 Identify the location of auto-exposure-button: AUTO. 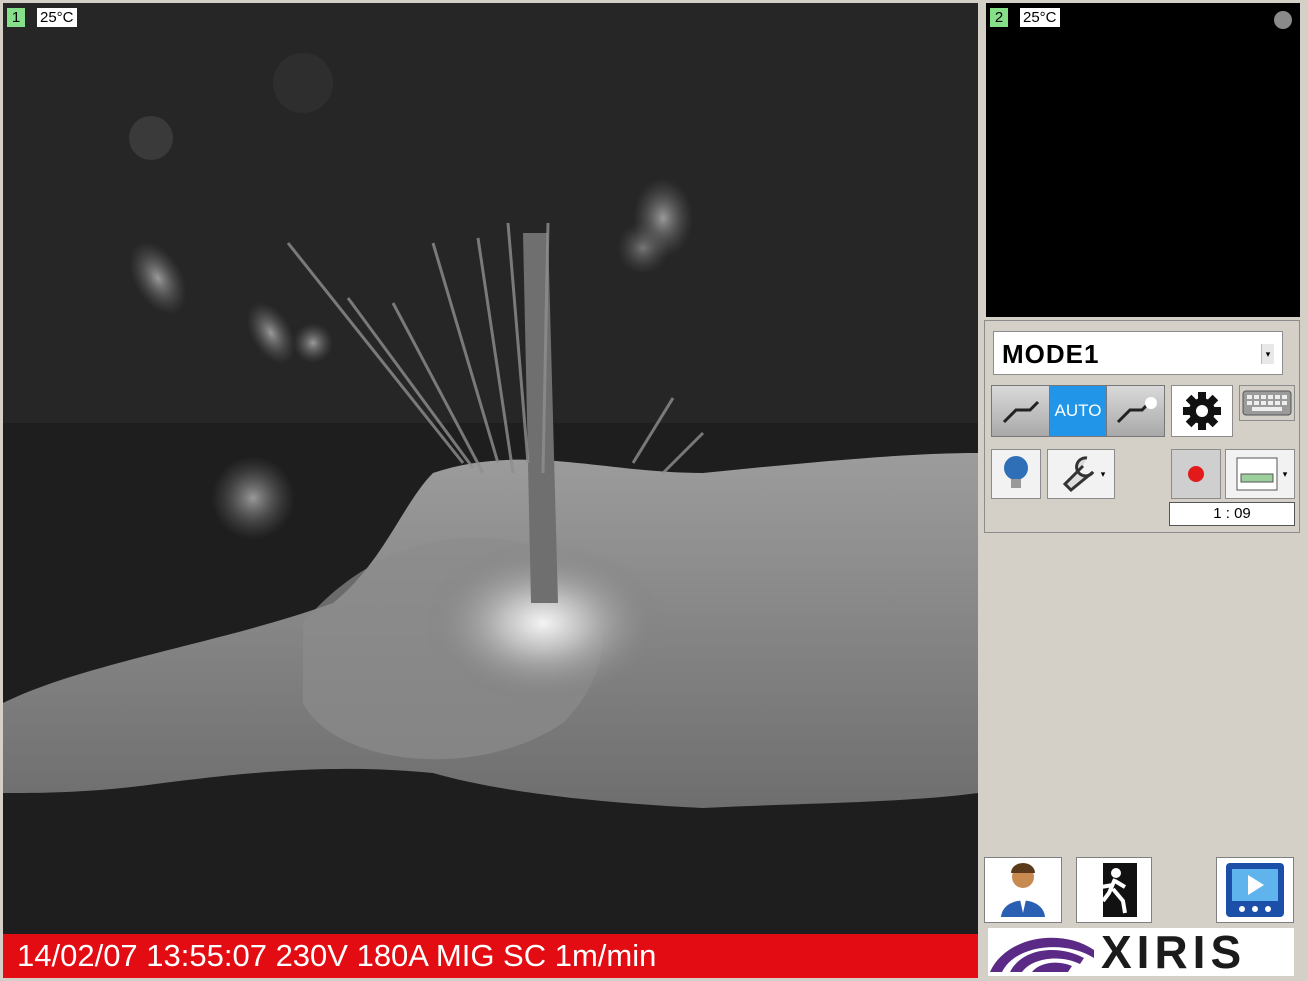
(1078, 411).